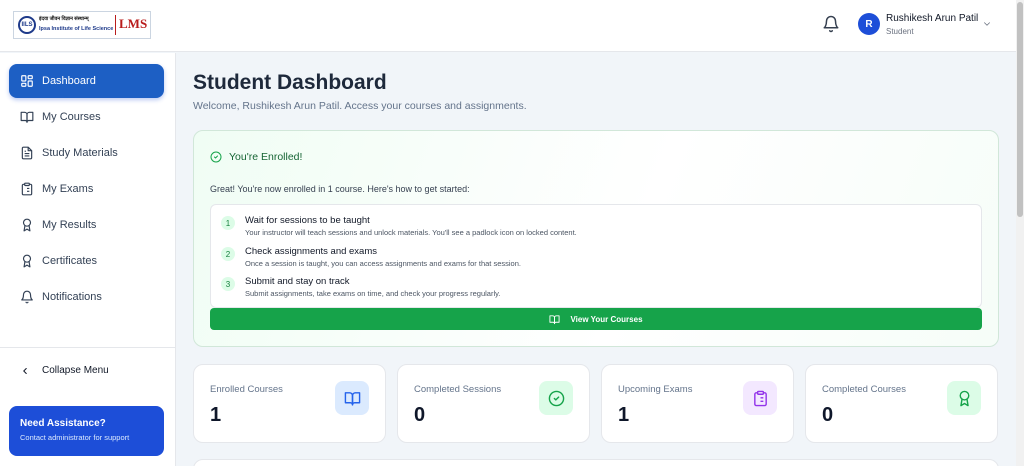 Image resolution: width=1024 pixels, height=466 pixels. What do you see at coordinates (115, 25) in the screenshot?
I see `logo-divider` at bounding box center [115, 25].